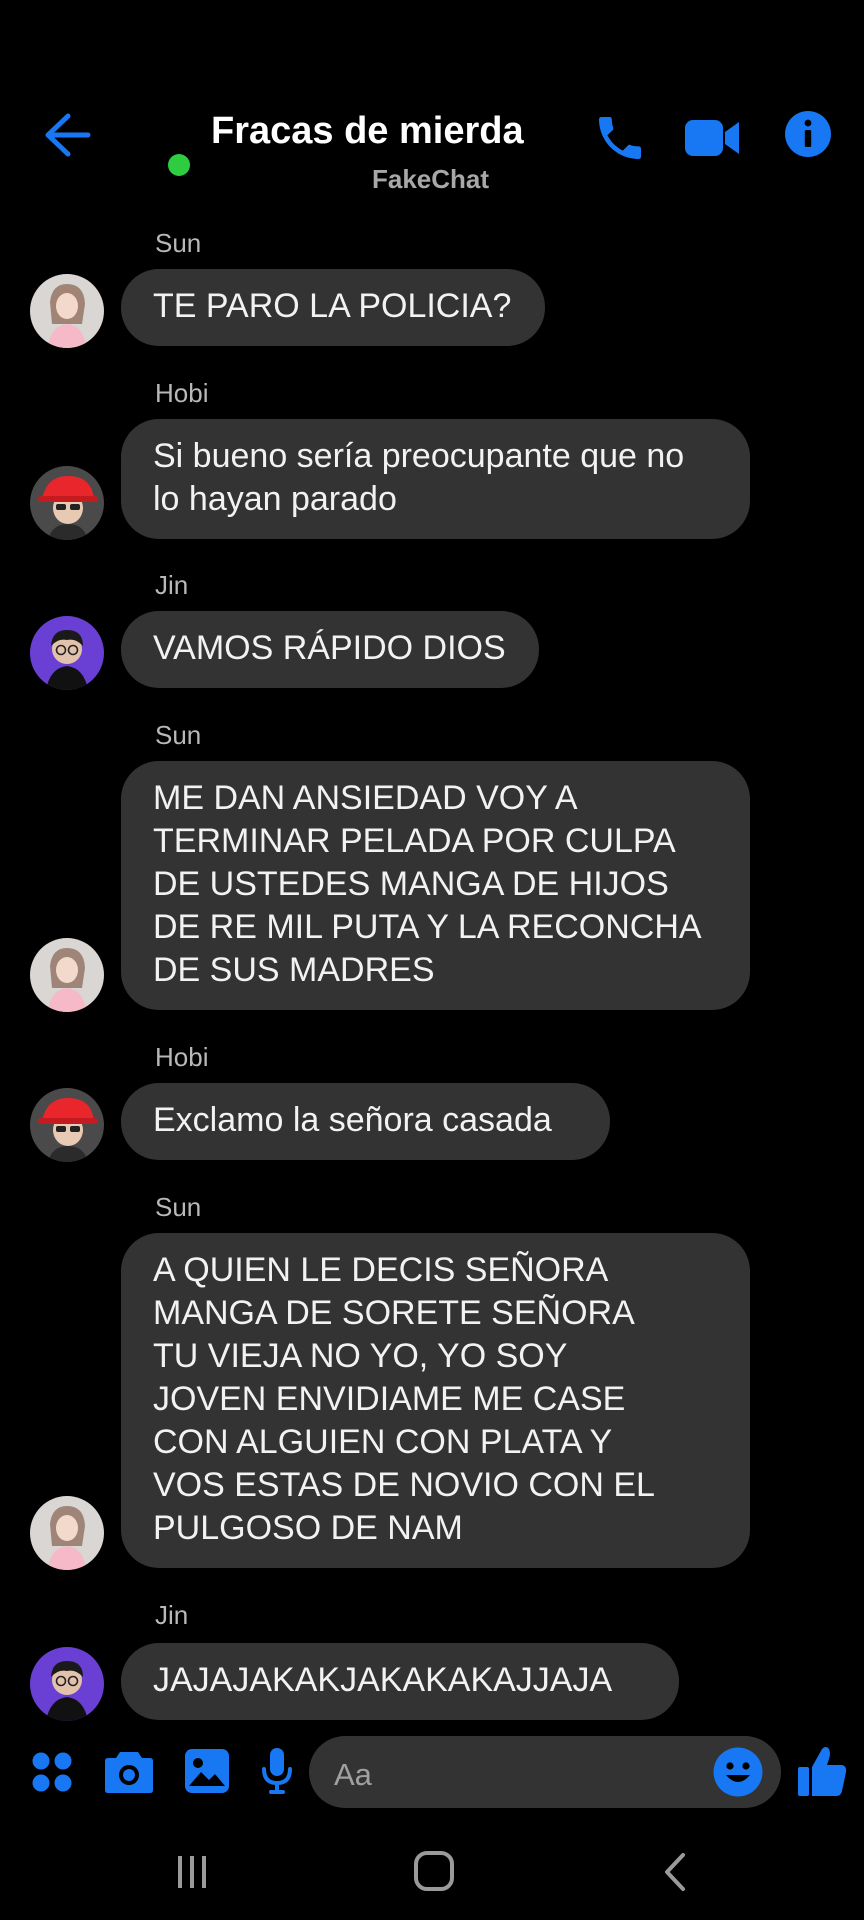  Describe the element at coordinates (207, 1771) in the screenshot. I see `gallery-icon` at that location.